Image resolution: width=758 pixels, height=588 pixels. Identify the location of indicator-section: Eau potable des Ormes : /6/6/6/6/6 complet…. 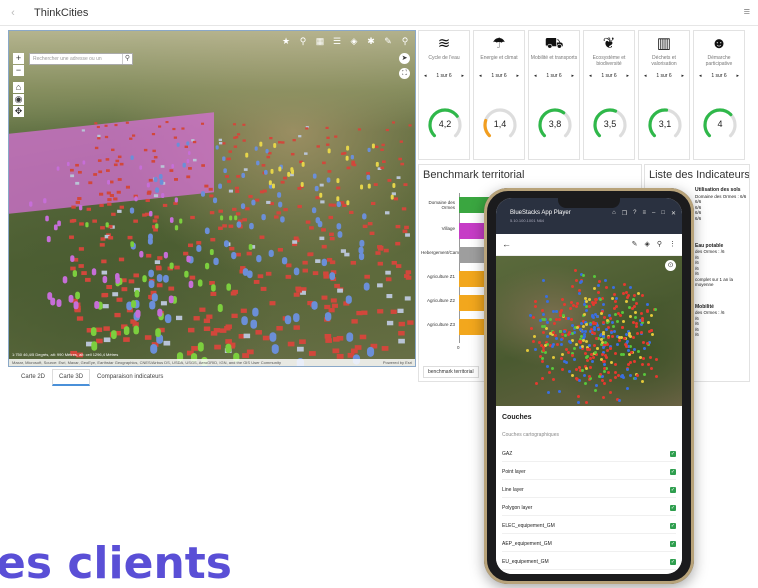
(722, 265).